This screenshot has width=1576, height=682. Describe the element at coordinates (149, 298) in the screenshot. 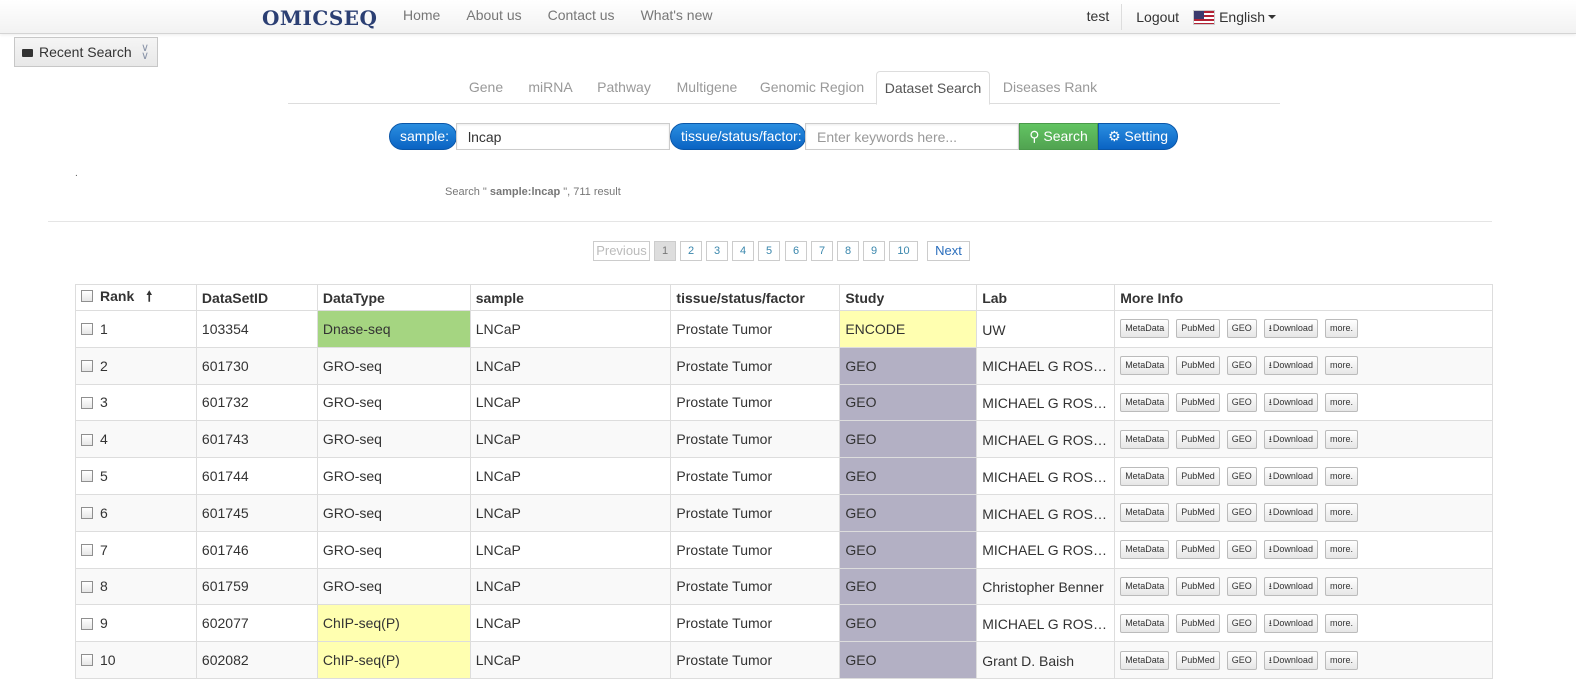

I see `sort-up-arrow-icon: 🠕` at that location.